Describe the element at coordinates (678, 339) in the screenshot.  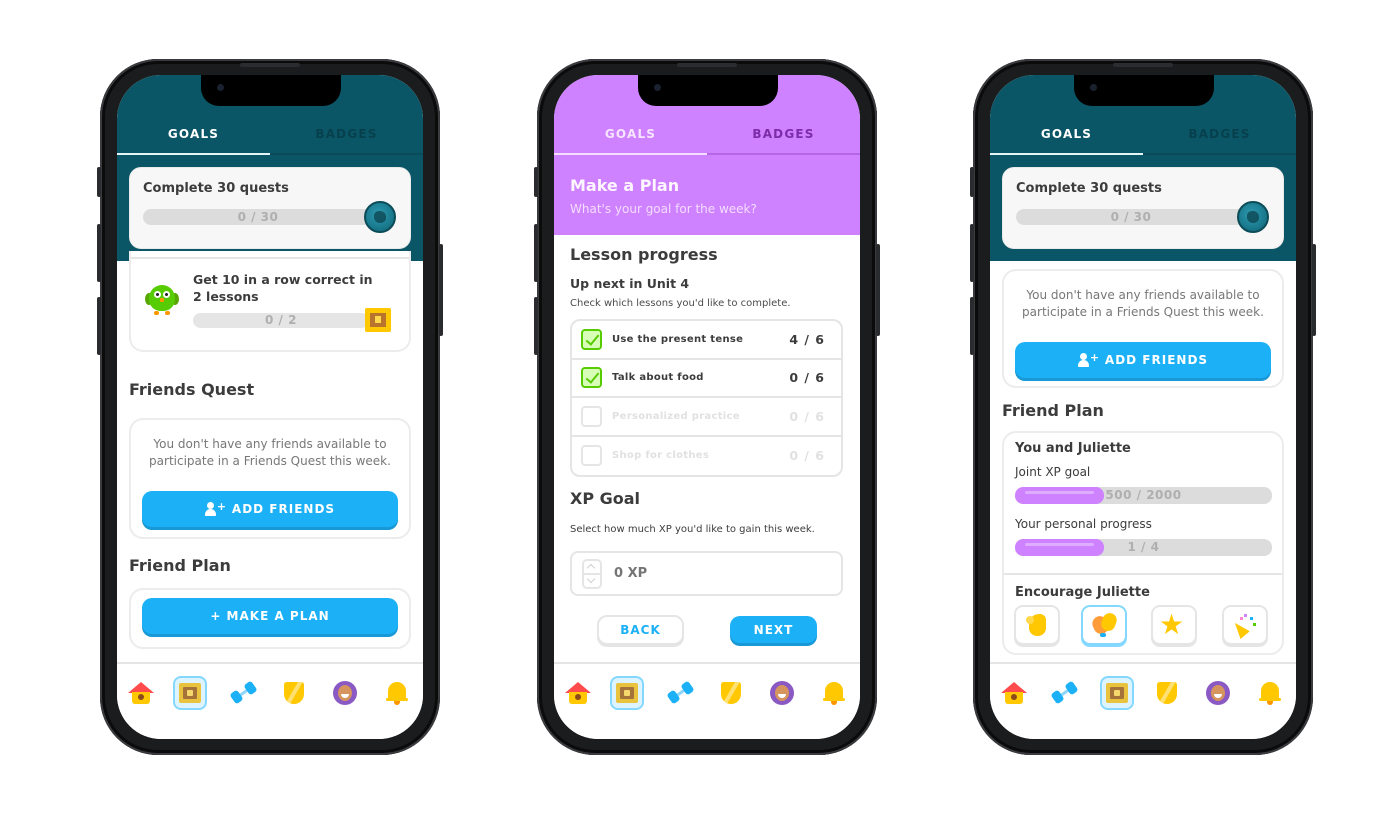
I see `lesson-name: Use the present tense` at that location.